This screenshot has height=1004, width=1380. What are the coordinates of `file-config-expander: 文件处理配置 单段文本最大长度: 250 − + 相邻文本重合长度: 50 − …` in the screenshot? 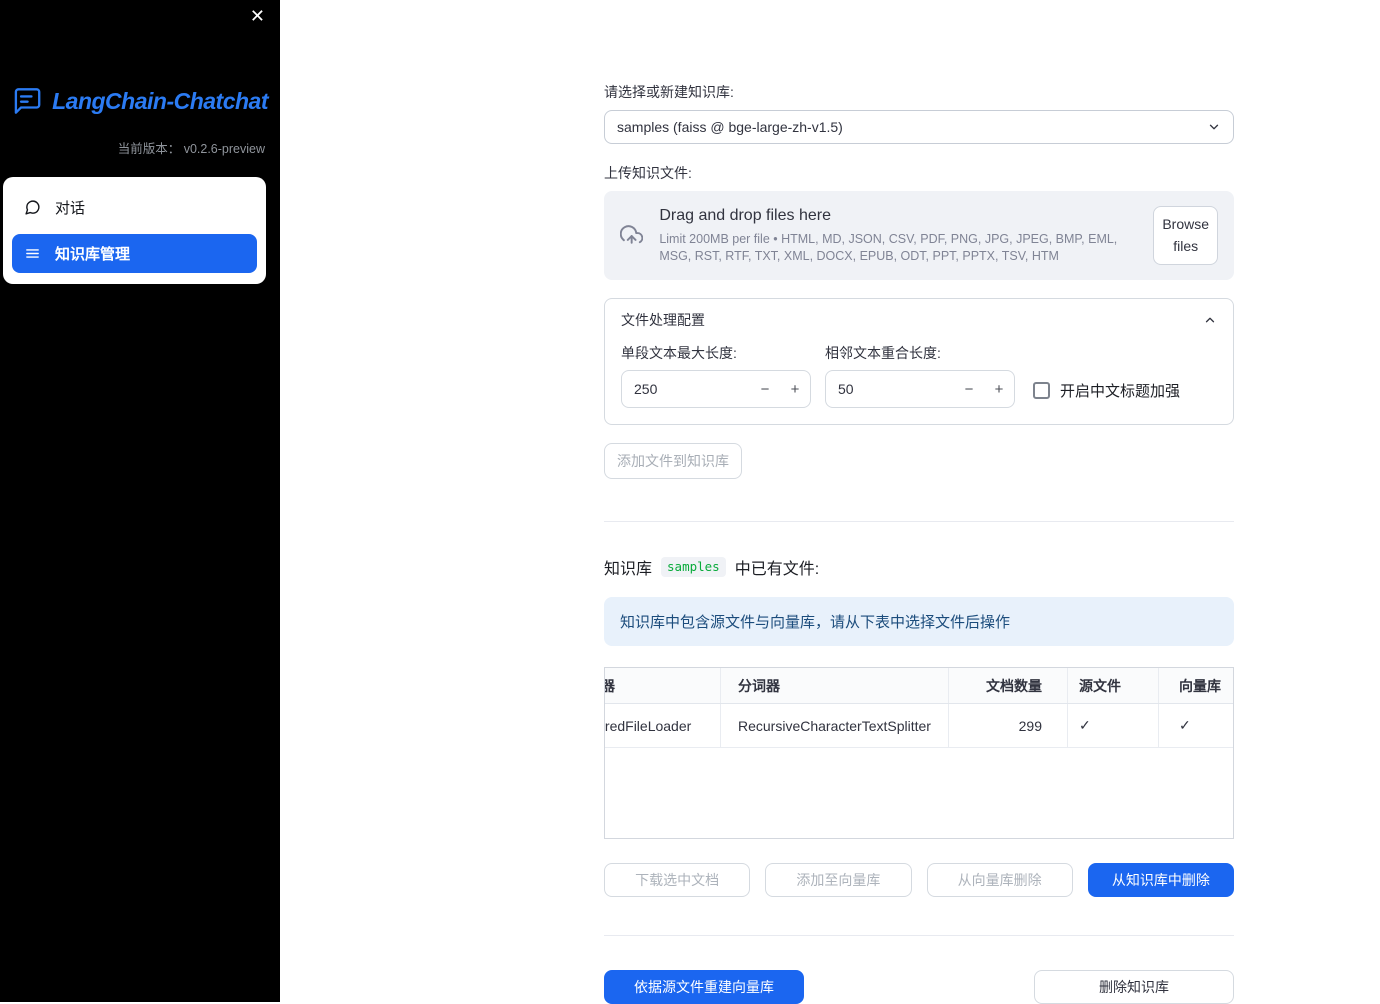 It's located at (919, 362).